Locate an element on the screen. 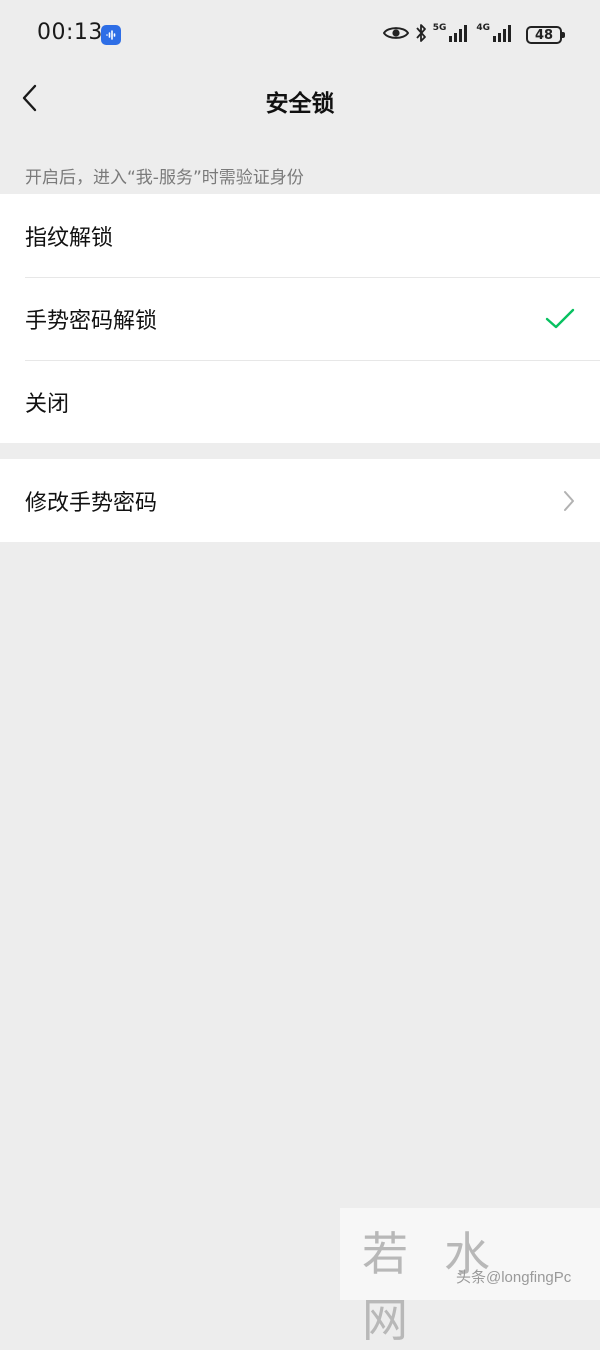 The height and width of the screenshot is (1350, 600). option-off: 关闭 is located at coordinates (300, 401).